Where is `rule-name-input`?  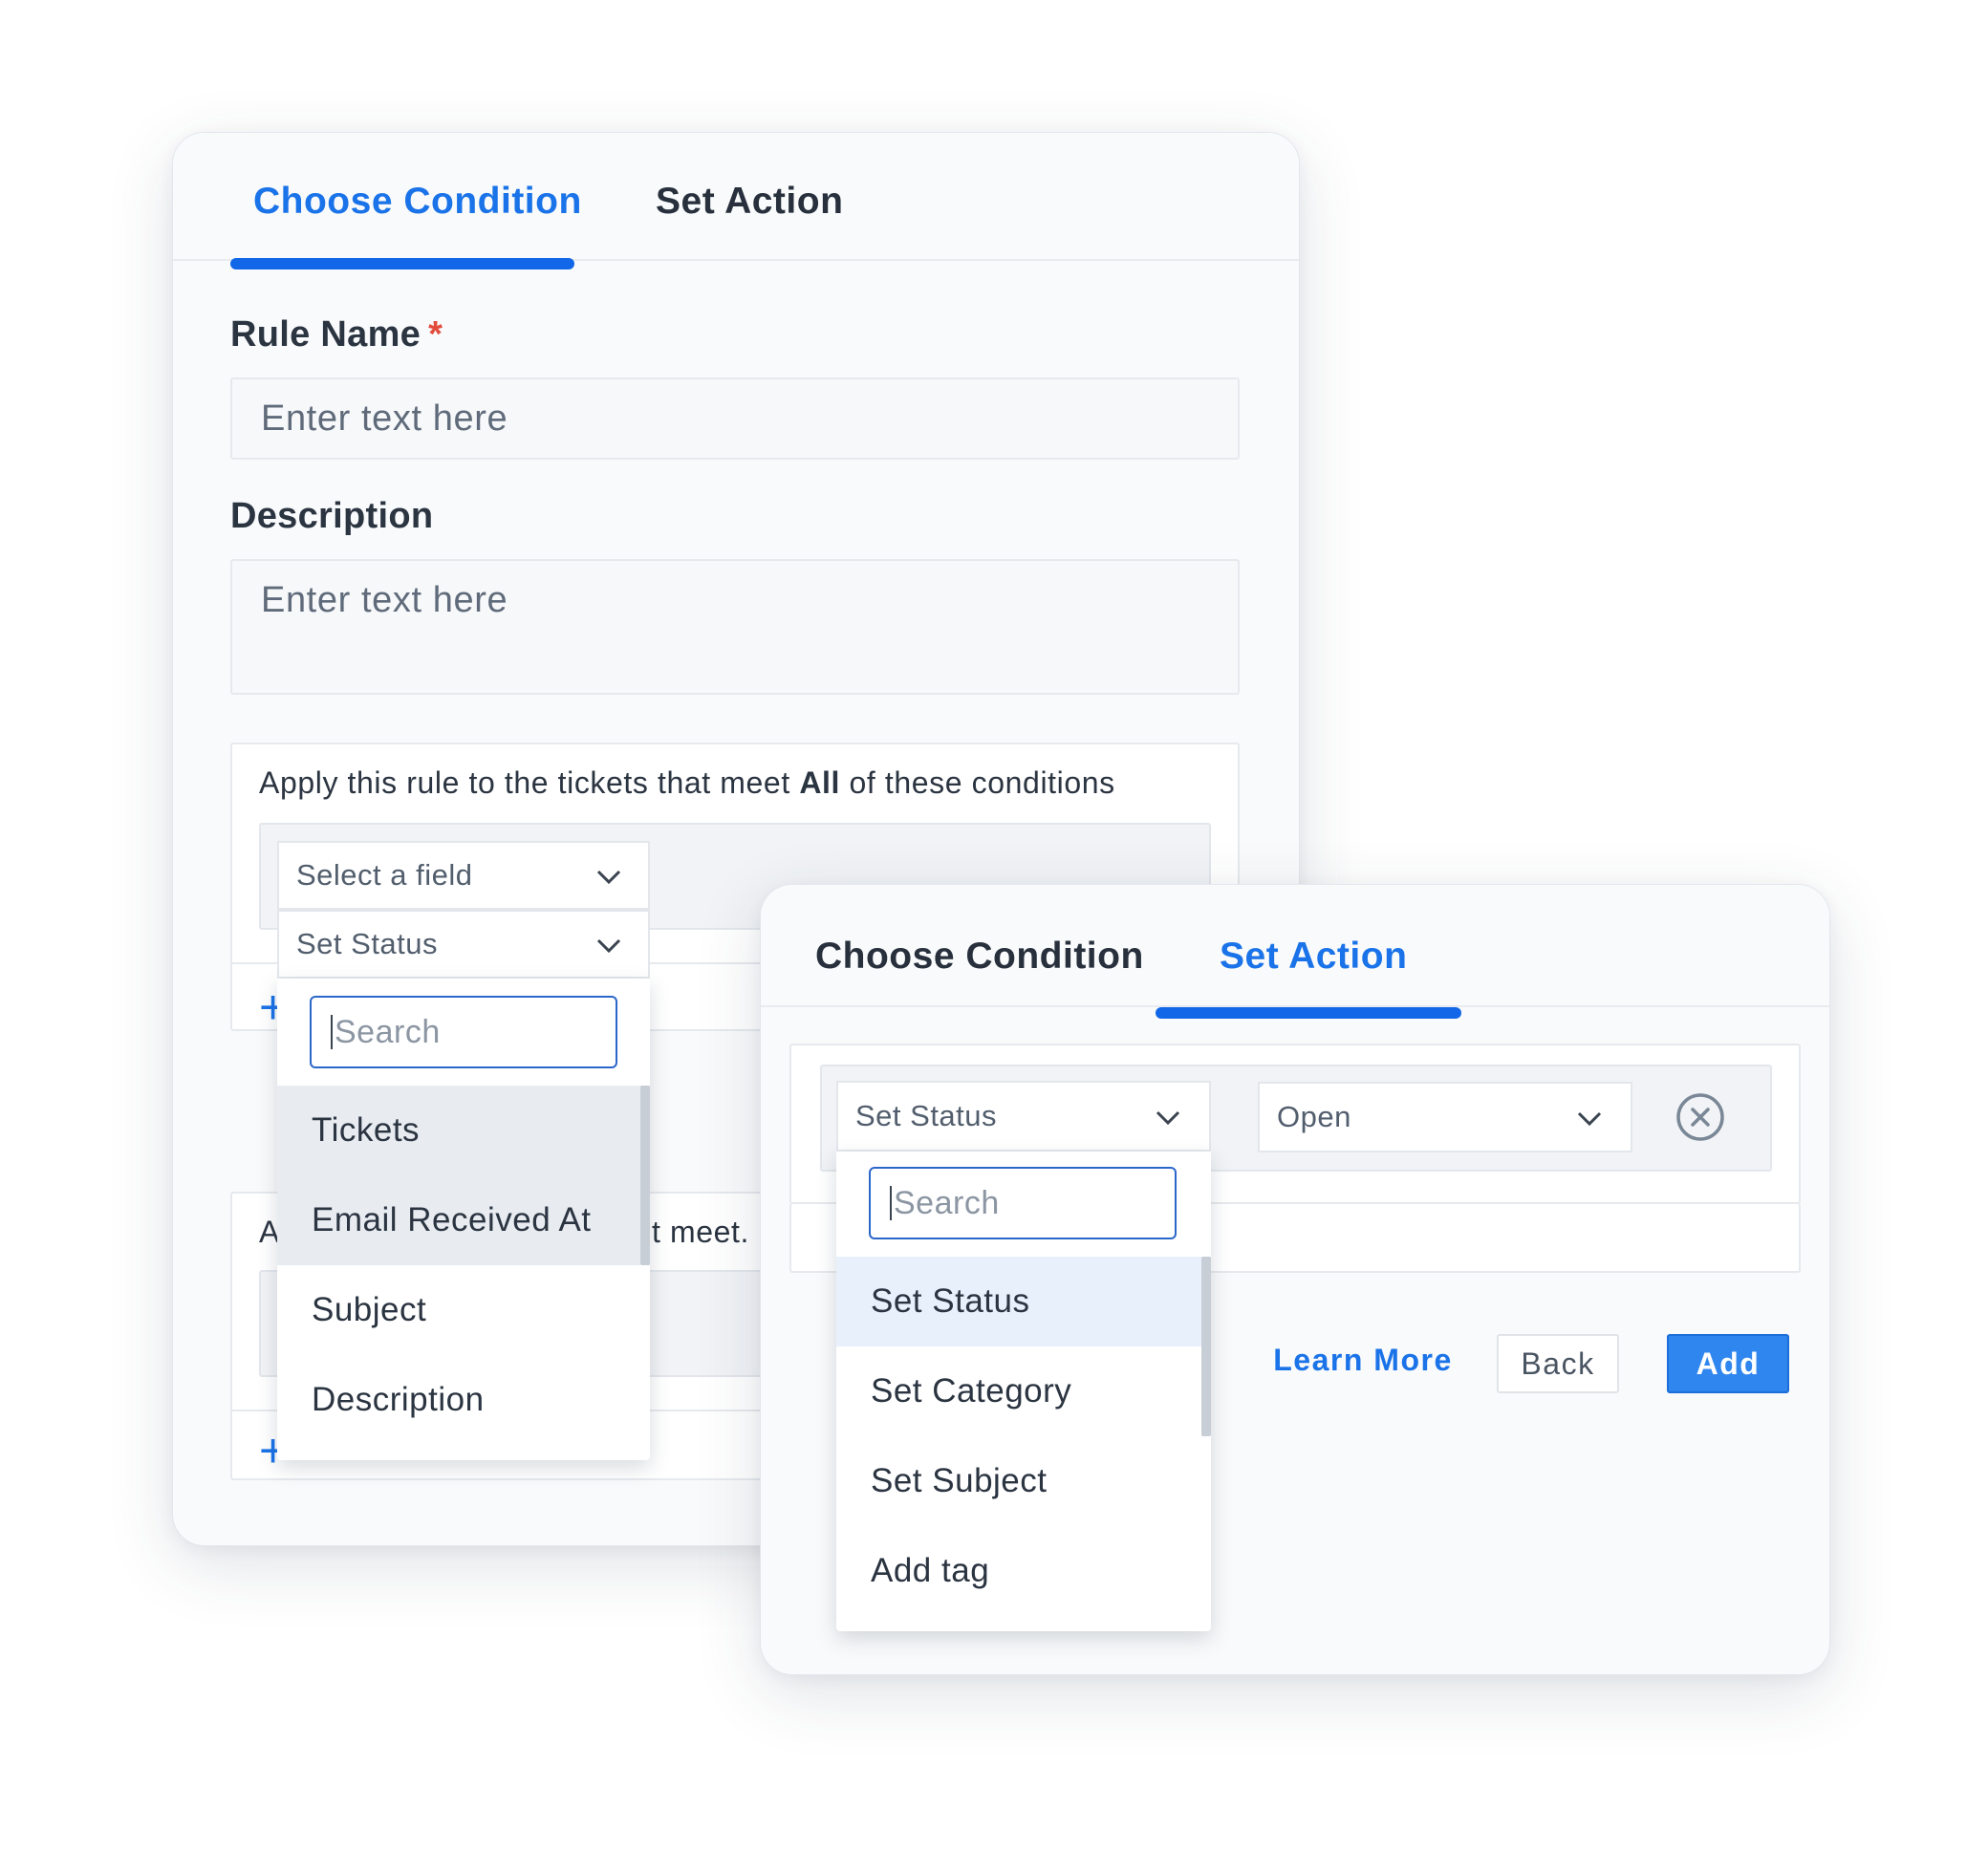
rule-name-input is located at coordinates (735, 418).